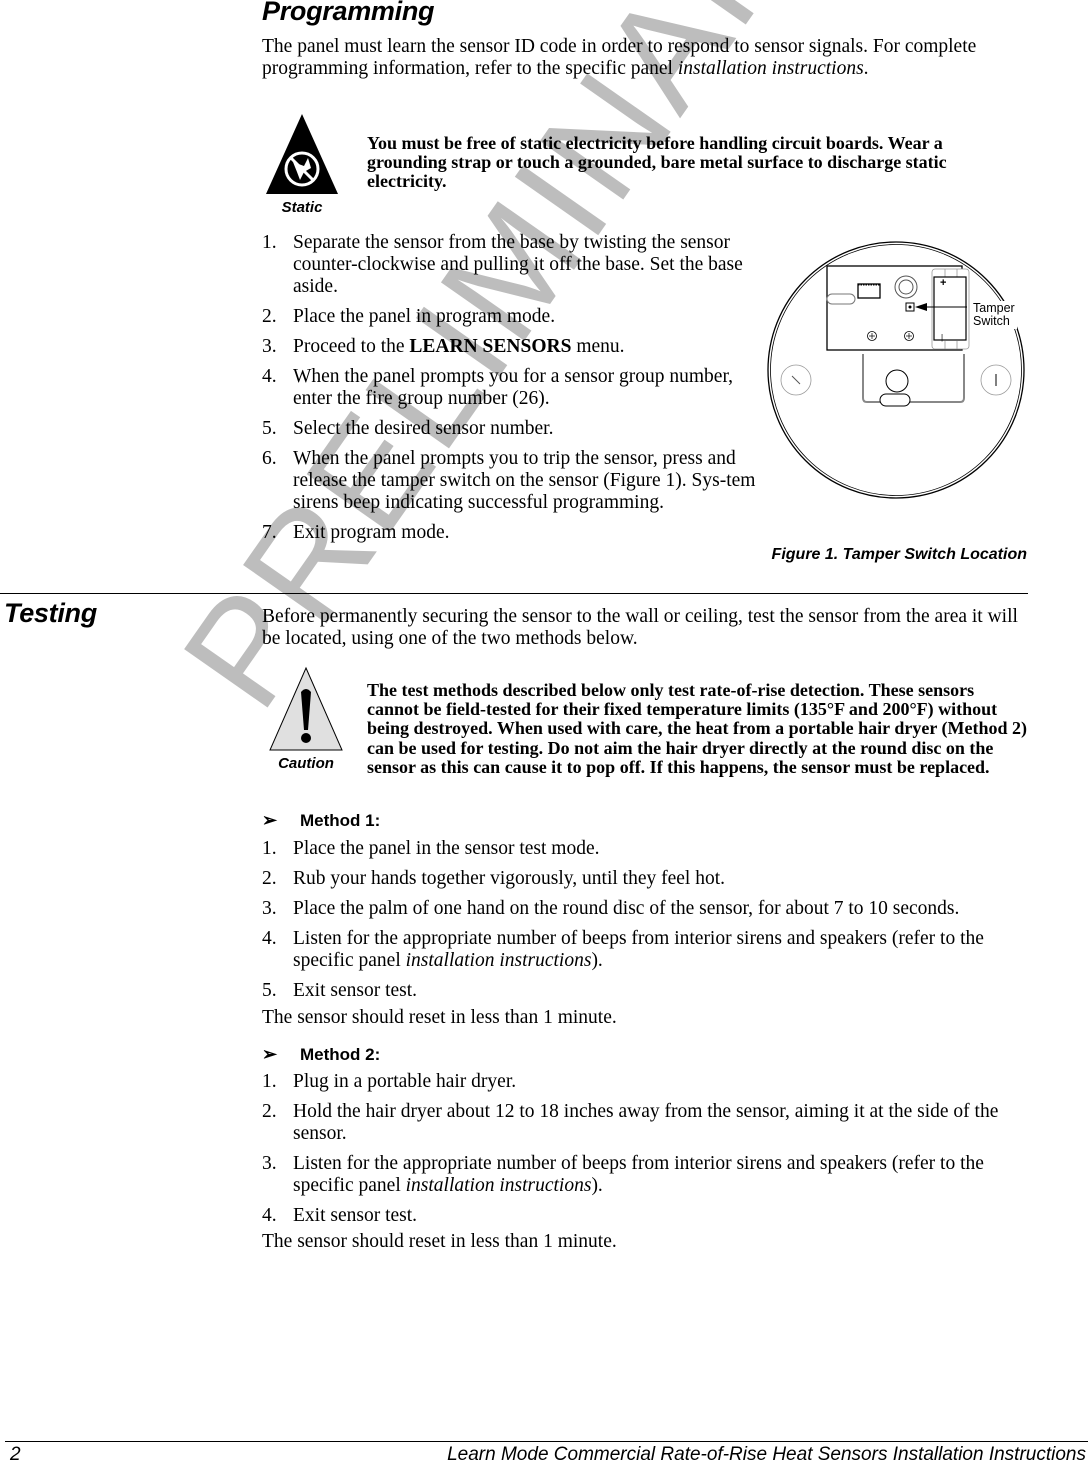 The width and height of the screenshot is (1088, 1466). I want to click on programming-heading: Programming, so click(348, 13).